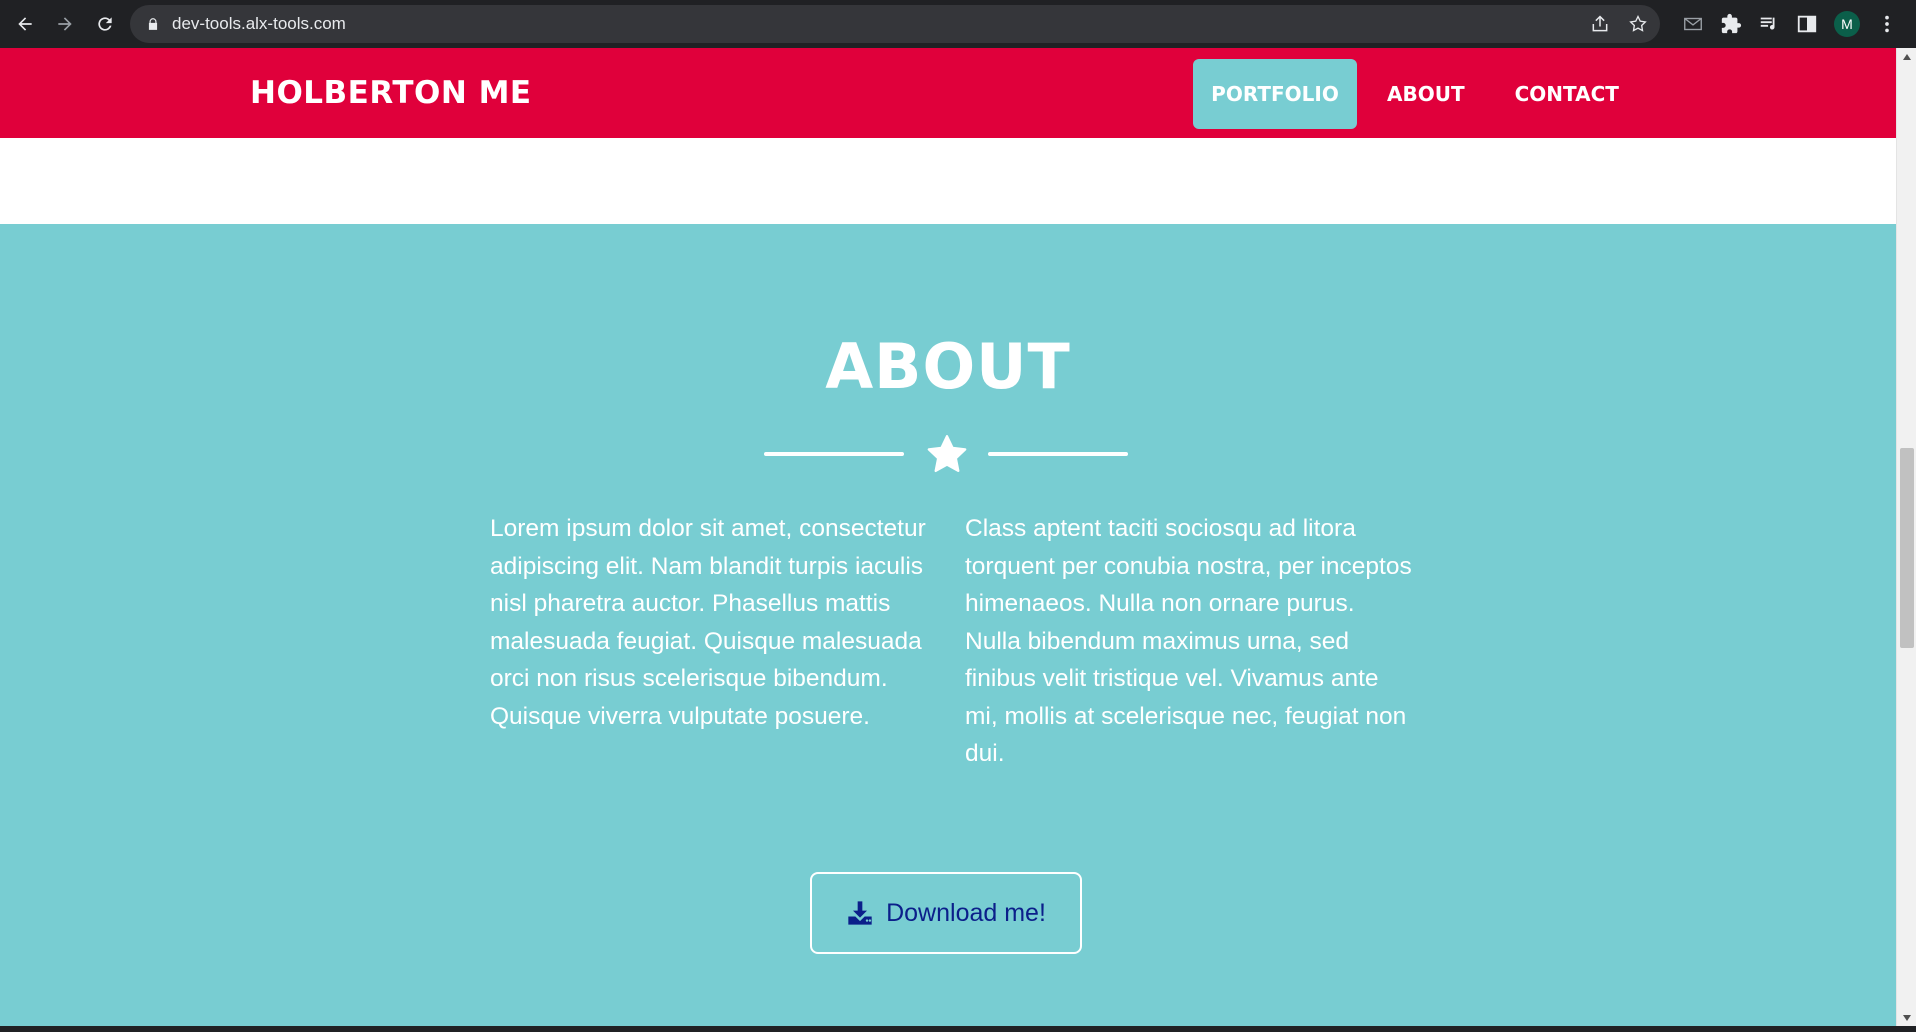 The image size is (1916, 1032). What do you see at coordinates (153, 24) in the screenshot?
I see `lock-icon` at bounding box center [153, 24].